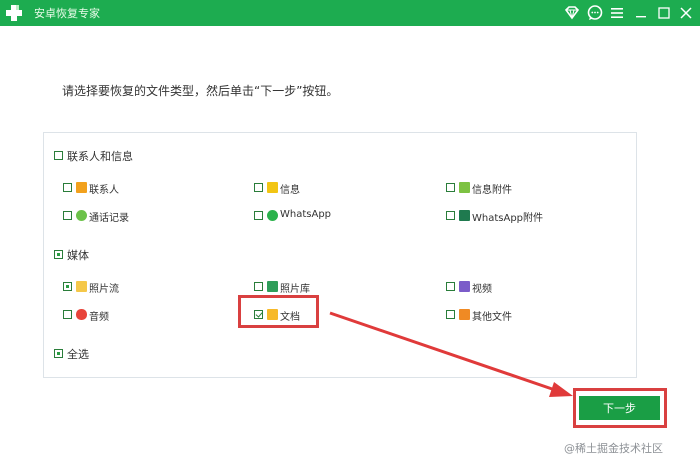 The image size is (700, 462). What do you see at coordinates (619, 408) in the screenshot?
I see `next-button: 下一步` at bounding box center [619, 408].